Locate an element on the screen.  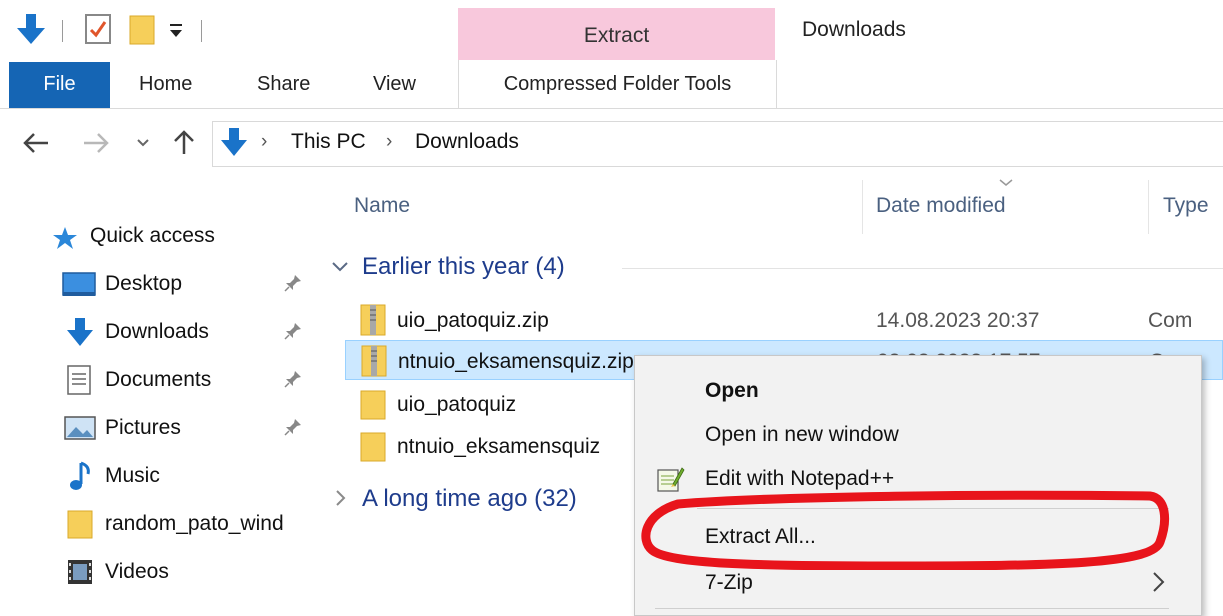
nav-item-label: Videos is located at coordinates (137, 571).